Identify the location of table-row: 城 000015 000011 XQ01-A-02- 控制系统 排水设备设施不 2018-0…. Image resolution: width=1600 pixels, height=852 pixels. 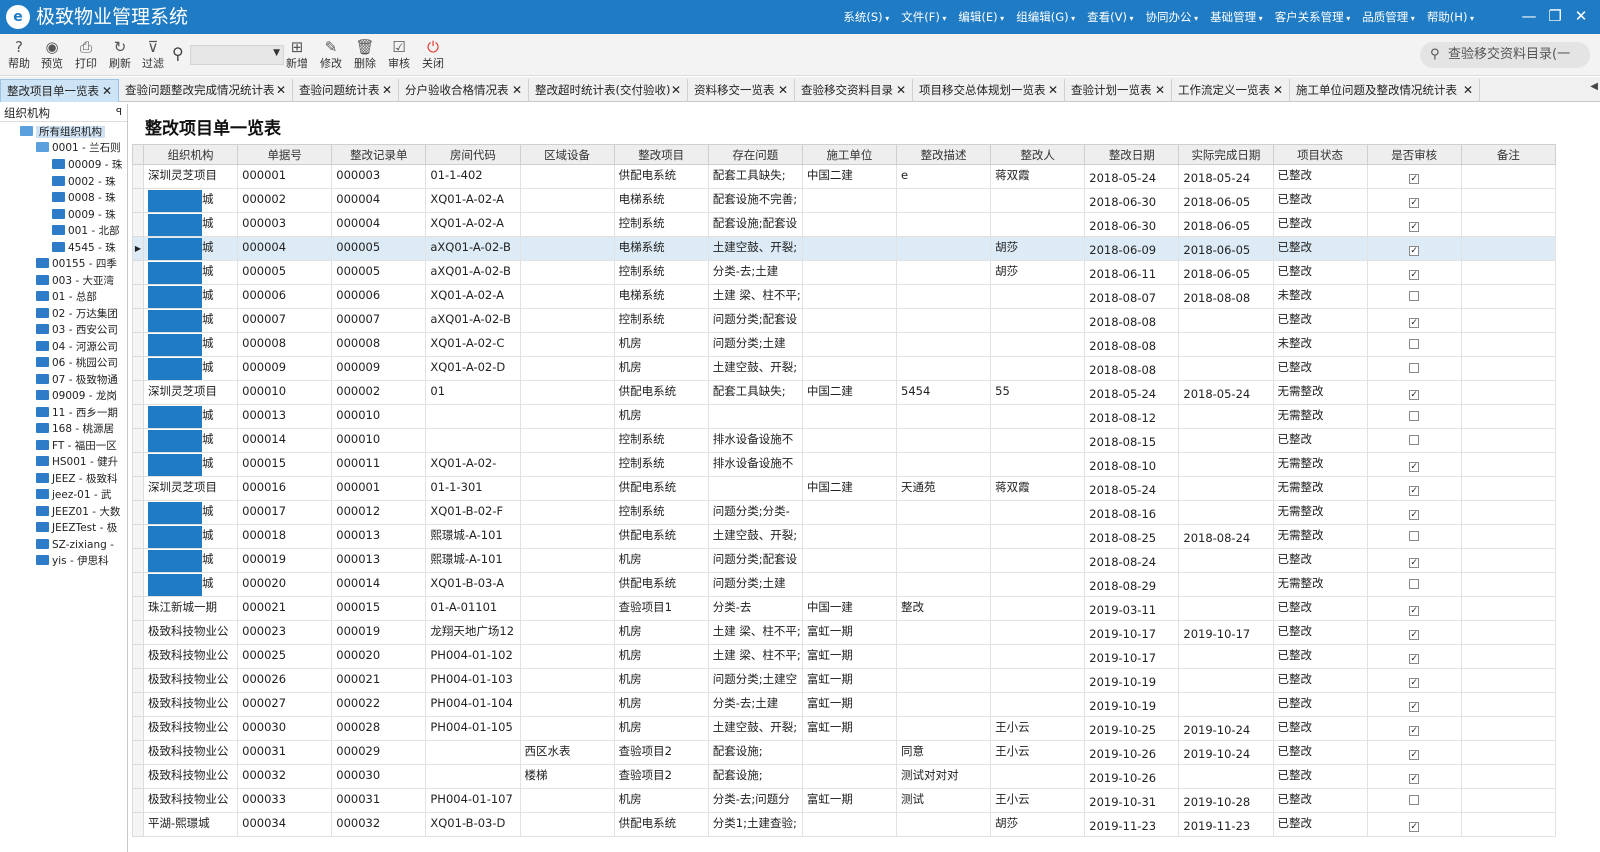
(844, 464).